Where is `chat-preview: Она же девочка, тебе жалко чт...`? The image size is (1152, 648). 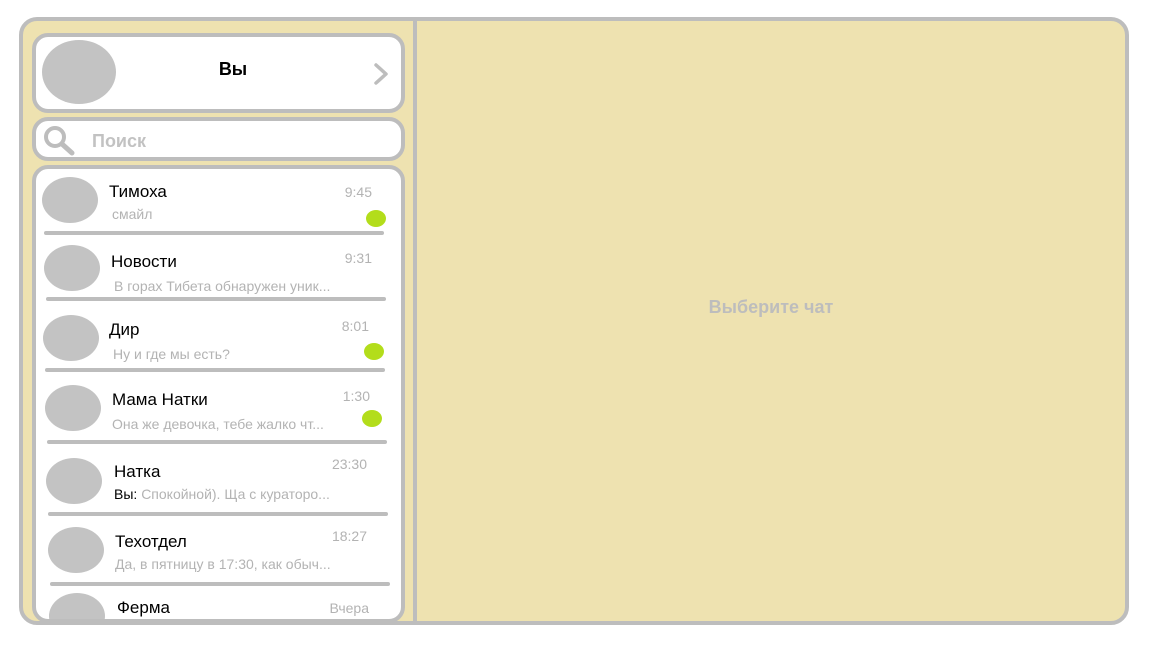
chat-preview: Она же девочка, тебе жалко чт... is located at coordinates (218, 424).